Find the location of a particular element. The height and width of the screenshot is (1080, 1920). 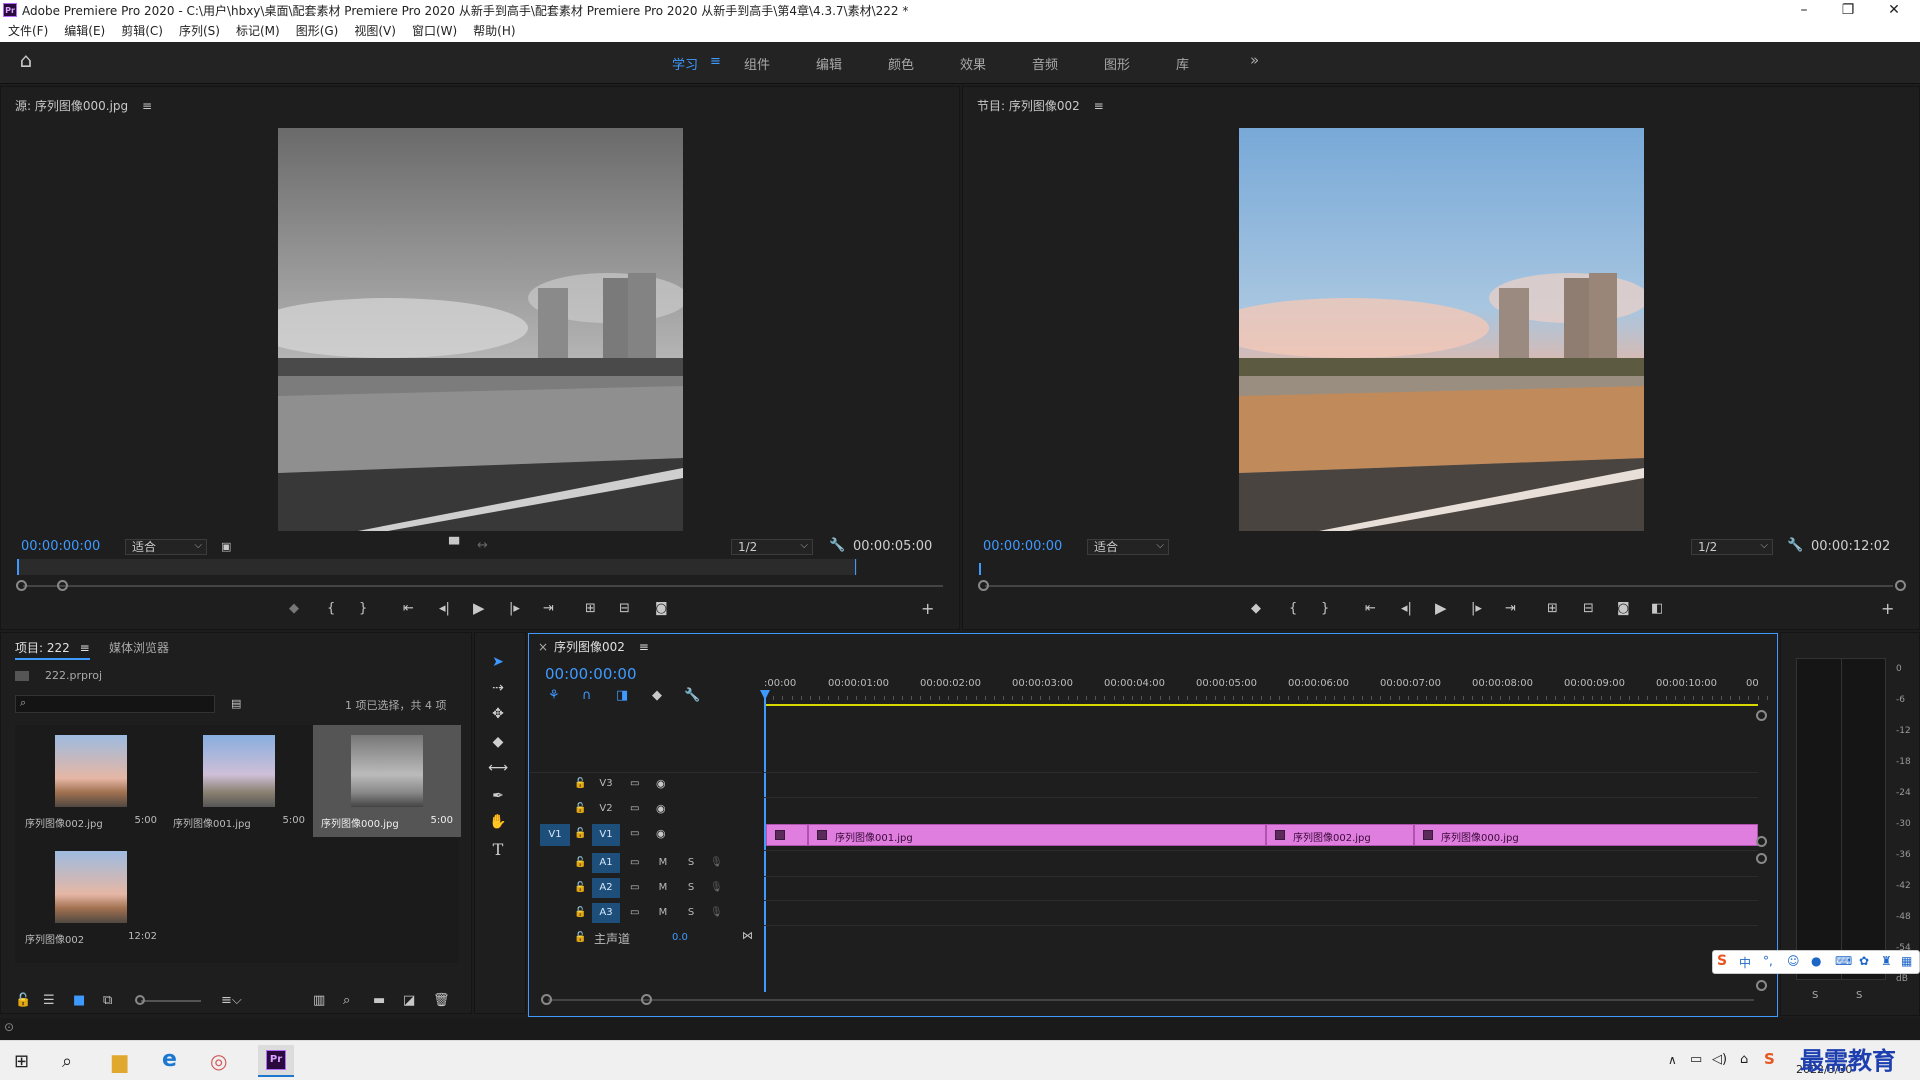

ime-shirt-icon: ♜ is located at coordinates (1886, 961).